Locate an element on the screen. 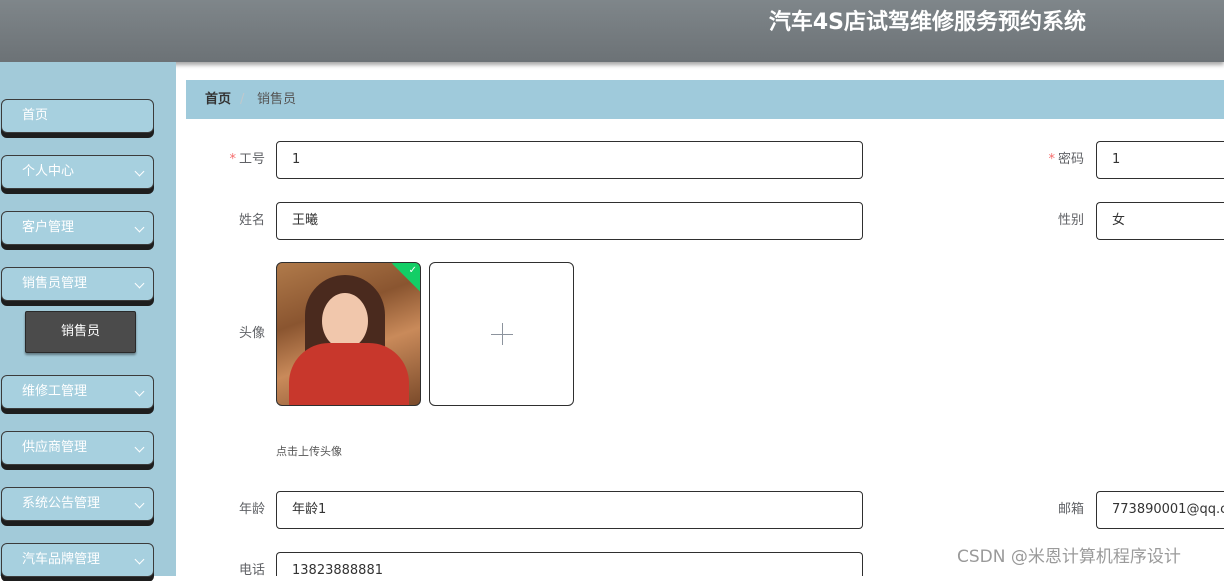 The height and width of the screenshot is (581, 1224). sidebar-item-announcement-management: 系统公告管理 is located at coordinates (77, 504).